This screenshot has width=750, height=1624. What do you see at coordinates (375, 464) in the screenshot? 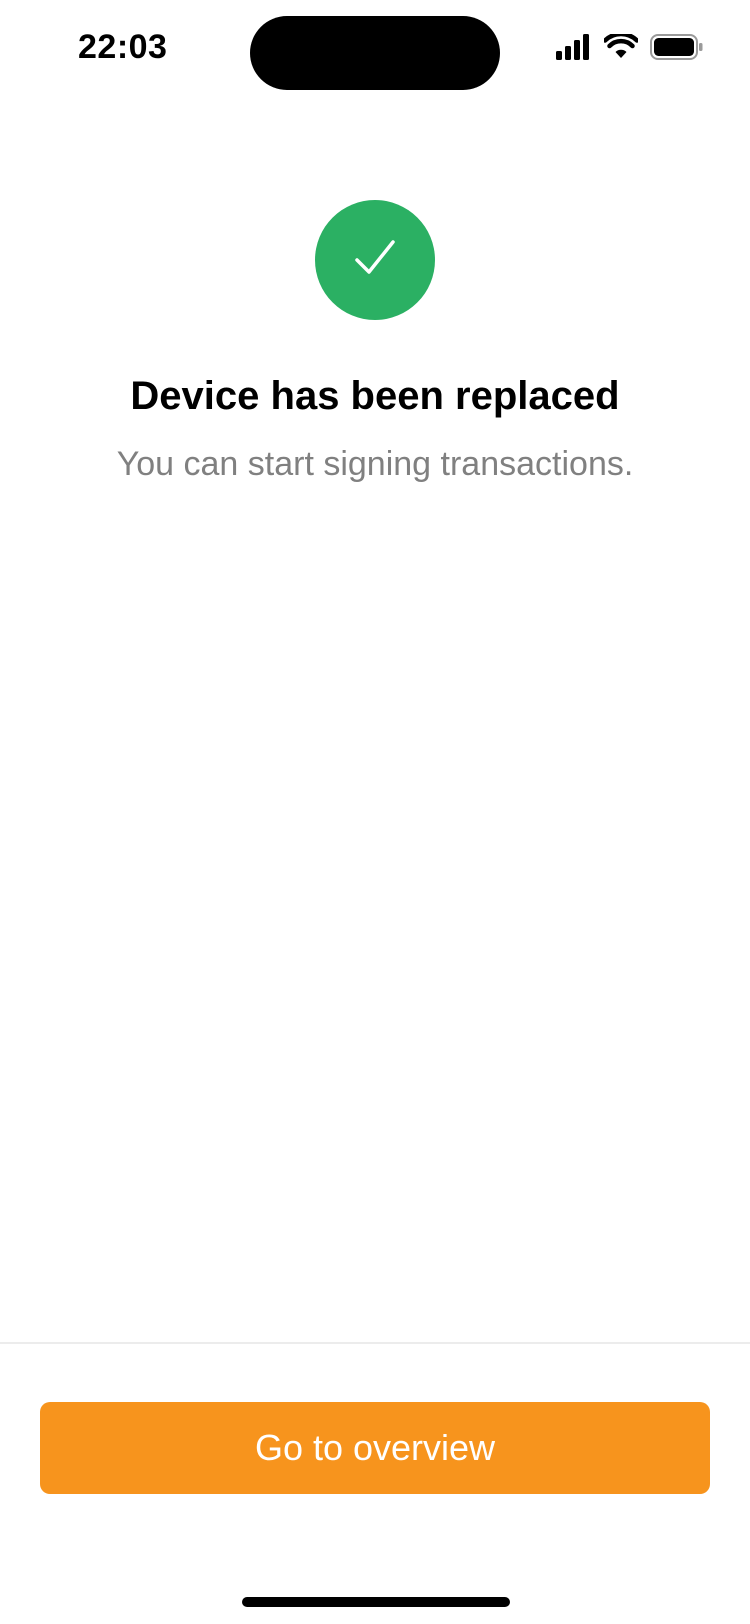
I see `success-subtitle: You can start signing transactions.` at bounding box center [375, 464].